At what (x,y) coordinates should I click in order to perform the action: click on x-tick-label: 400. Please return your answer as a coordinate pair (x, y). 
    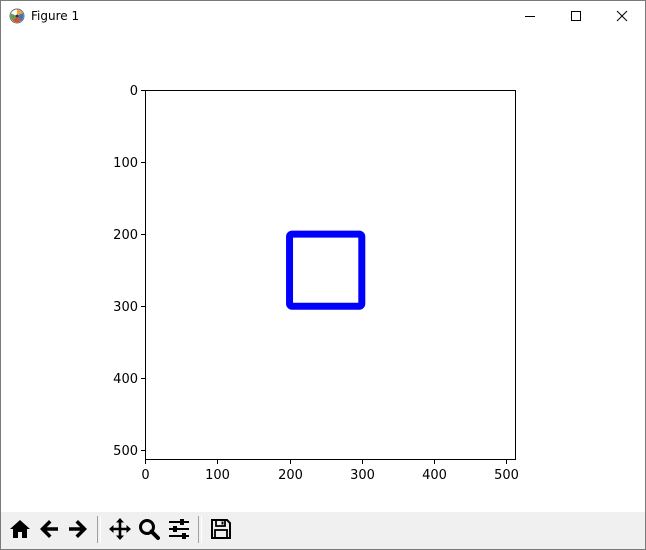
    Looking at the image, I should click on (434, 475).